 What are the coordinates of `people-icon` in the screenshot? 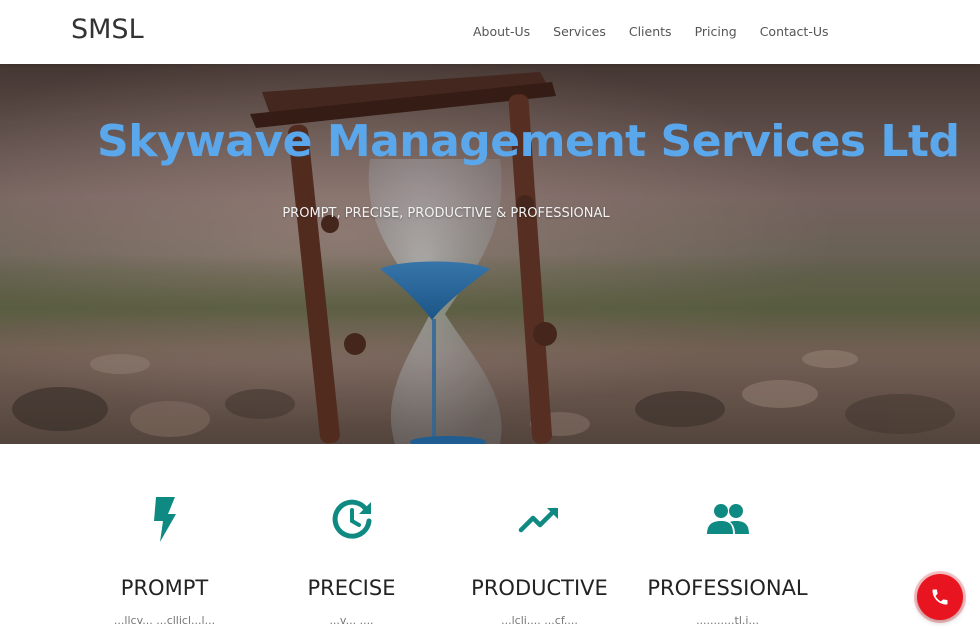 It's located at (727, 519).